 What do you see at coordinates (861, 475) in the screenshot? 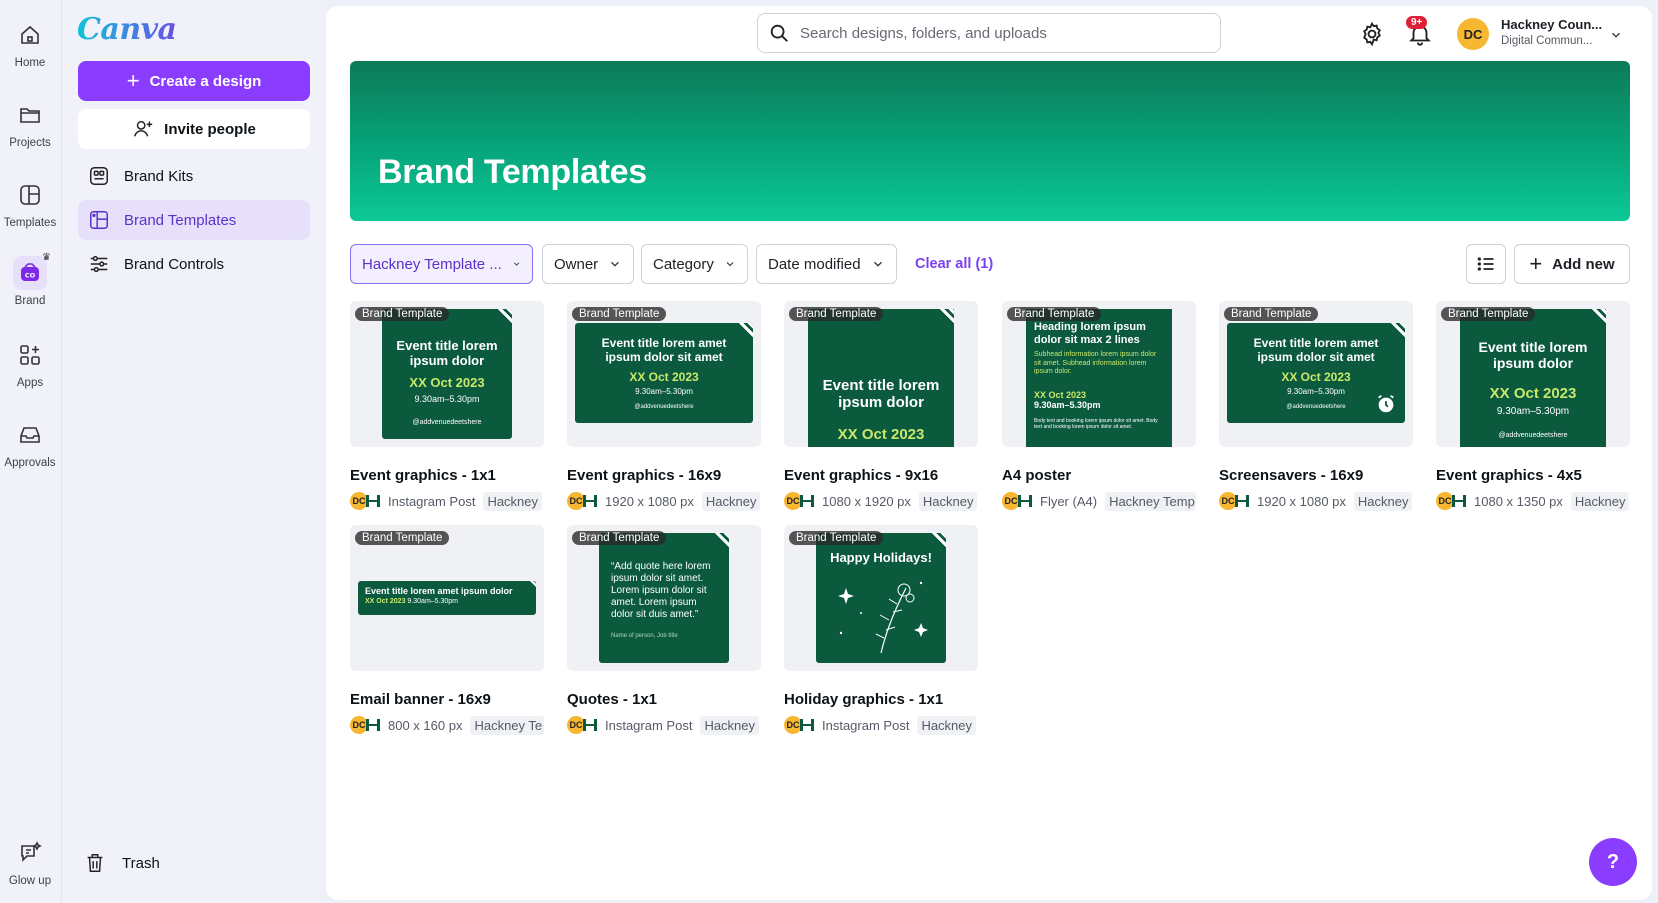
I see `template-title: Event graphics - 9x16` at bounding box center [861, 475].